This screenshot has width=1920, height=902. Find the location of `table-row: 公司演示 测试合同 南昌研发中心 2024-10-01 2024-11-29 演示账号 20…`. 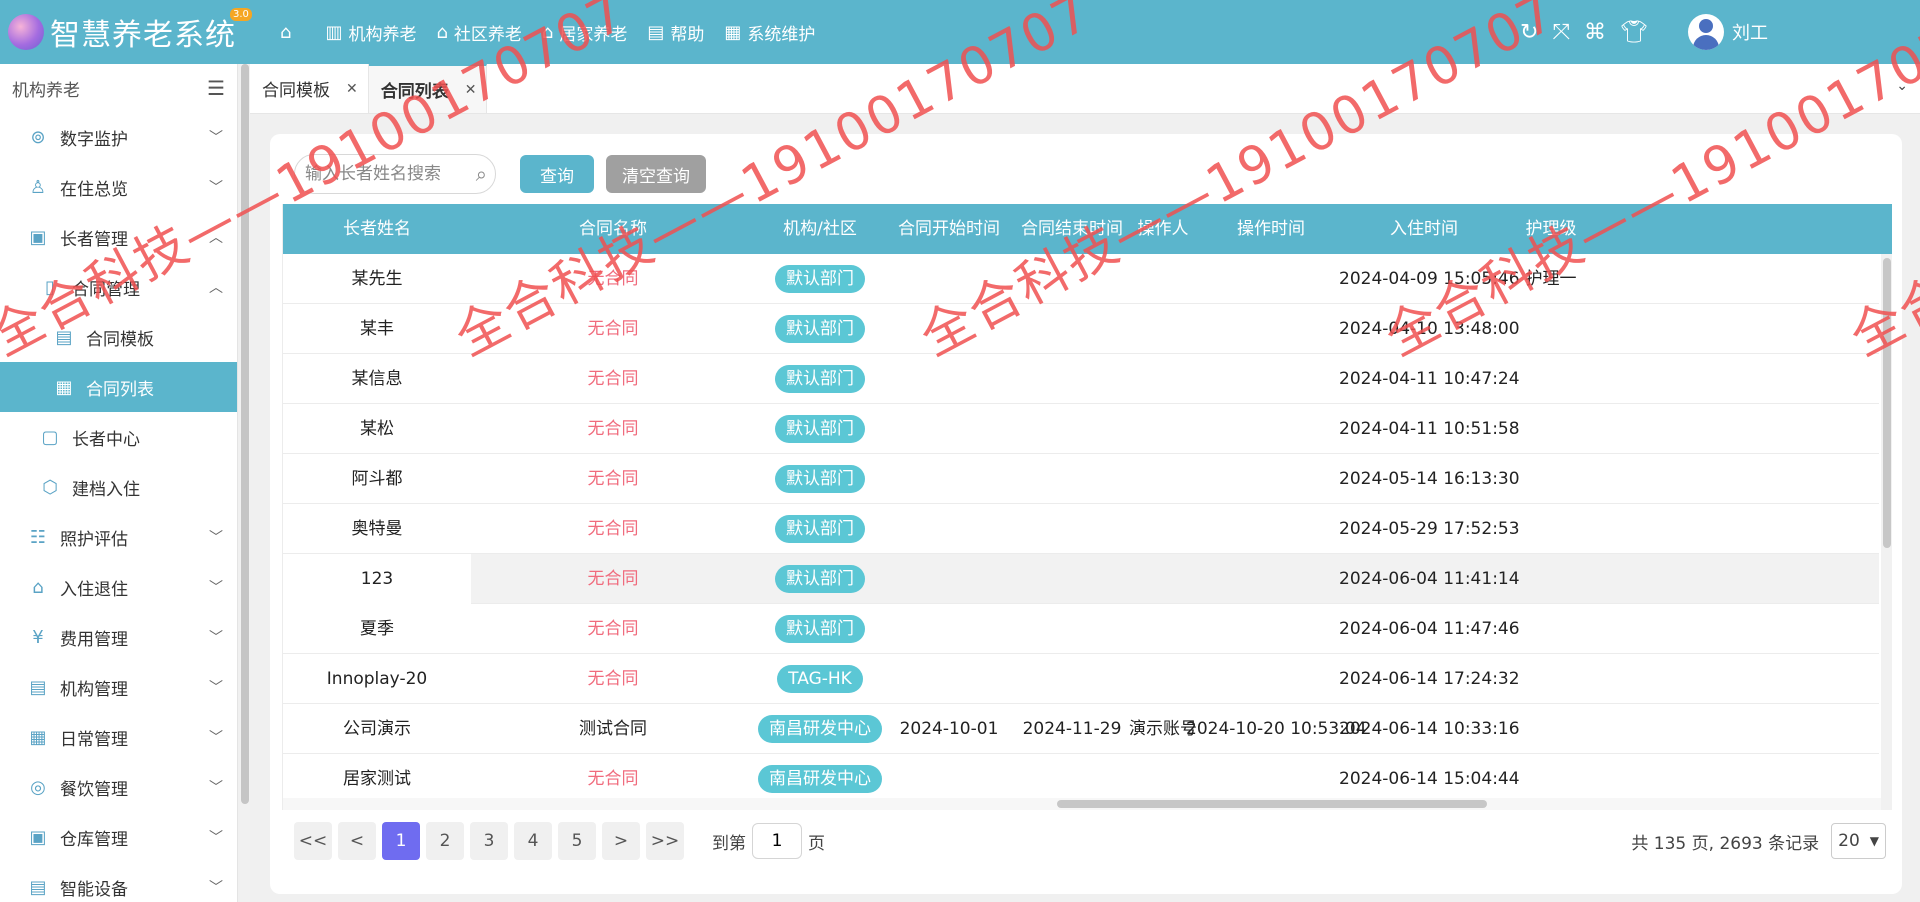

table-row: 公司演示 测试合同 南昌研发中心 2024-10-01 2024-11-29 演示账号 20… is located at coordinates (1081, 729).